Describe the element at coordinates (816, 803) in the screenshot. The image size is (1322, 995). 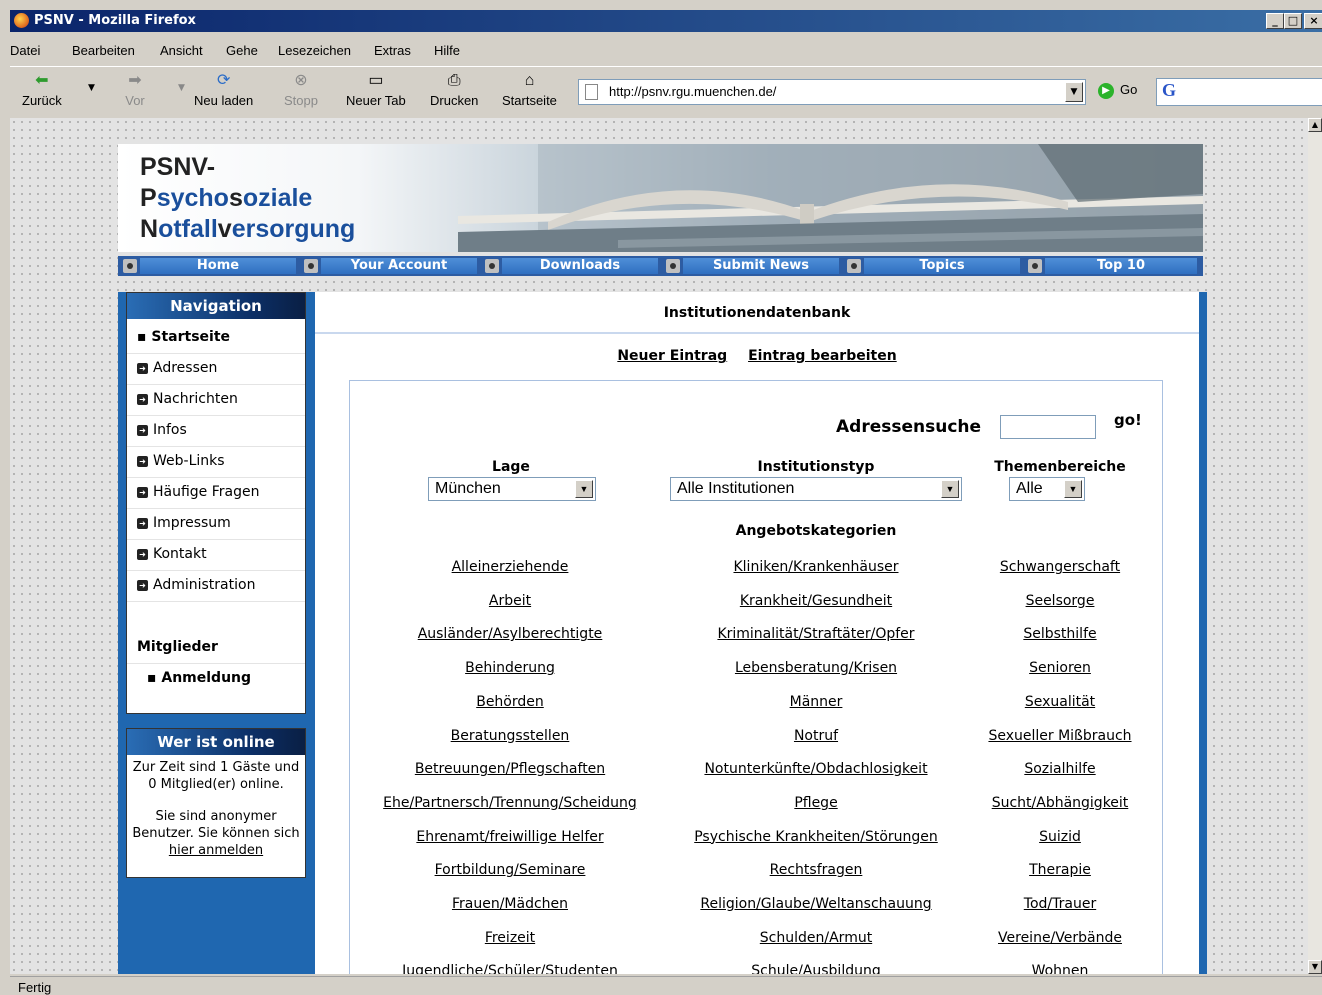
I see `category-link: Pflege` at that location.